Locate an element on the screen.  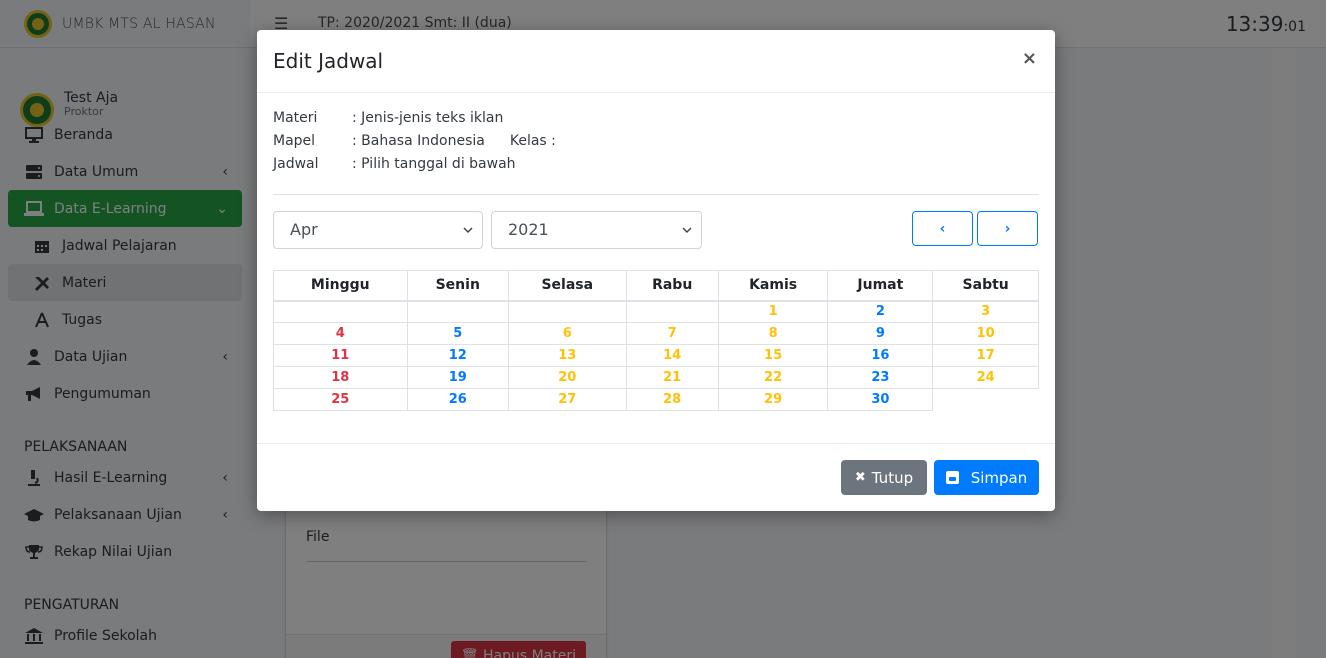
calendar-day: 20 is located at coordinates (567, 377).